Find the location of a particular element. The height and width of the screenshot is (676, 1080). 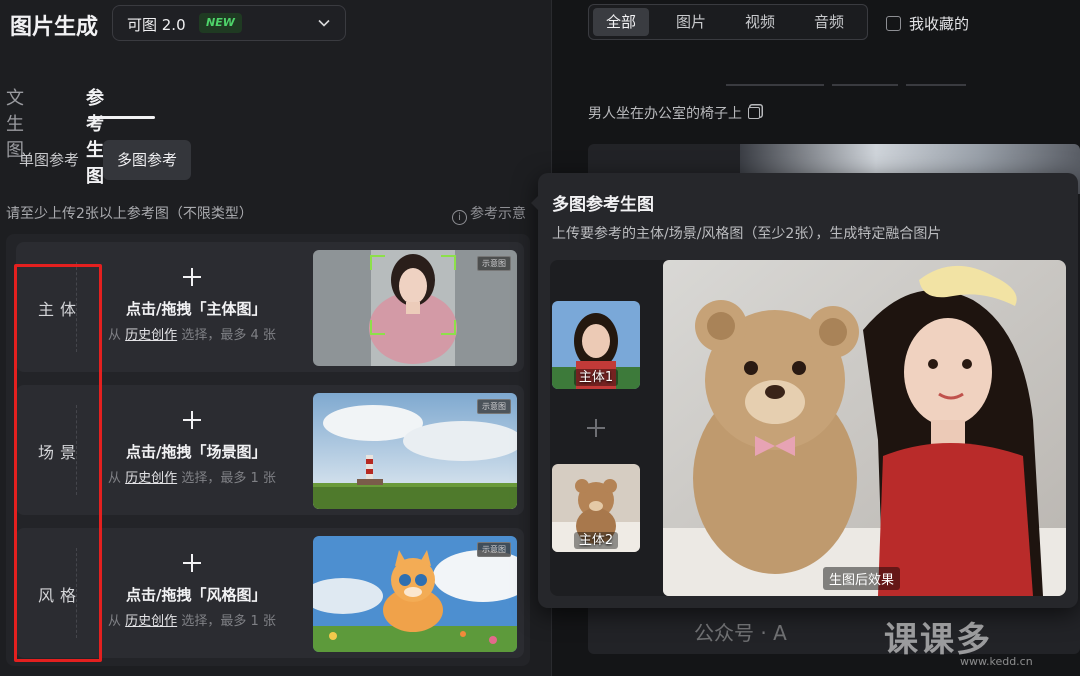

new-badge: NEW is located at coordinates (220, 23).